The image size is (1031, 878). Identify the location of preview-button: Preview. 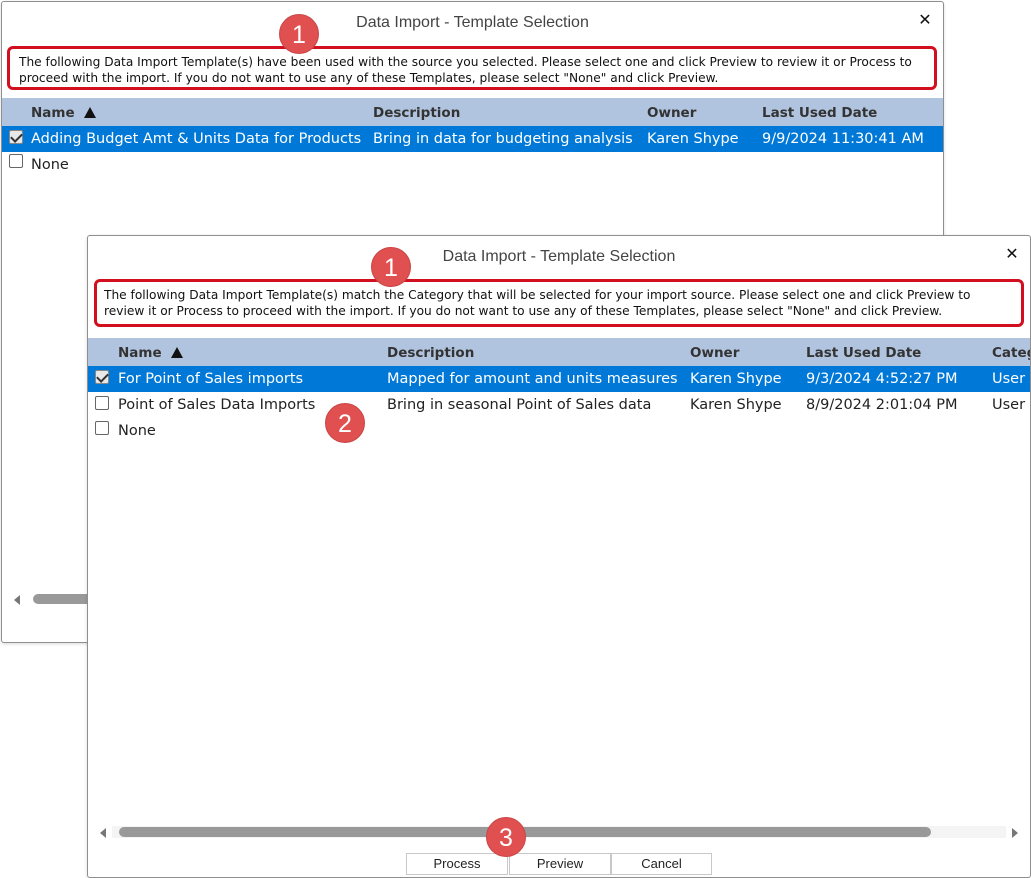
(560, 864).